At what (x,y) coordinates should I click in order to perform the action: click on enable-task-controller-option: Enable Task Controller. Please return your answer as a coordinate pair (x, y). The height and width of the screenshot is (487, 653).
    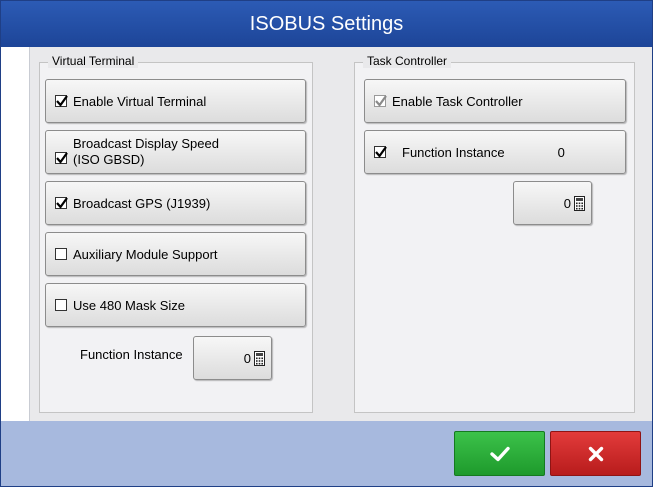
    Looking at the image, I should click on (495, 101).